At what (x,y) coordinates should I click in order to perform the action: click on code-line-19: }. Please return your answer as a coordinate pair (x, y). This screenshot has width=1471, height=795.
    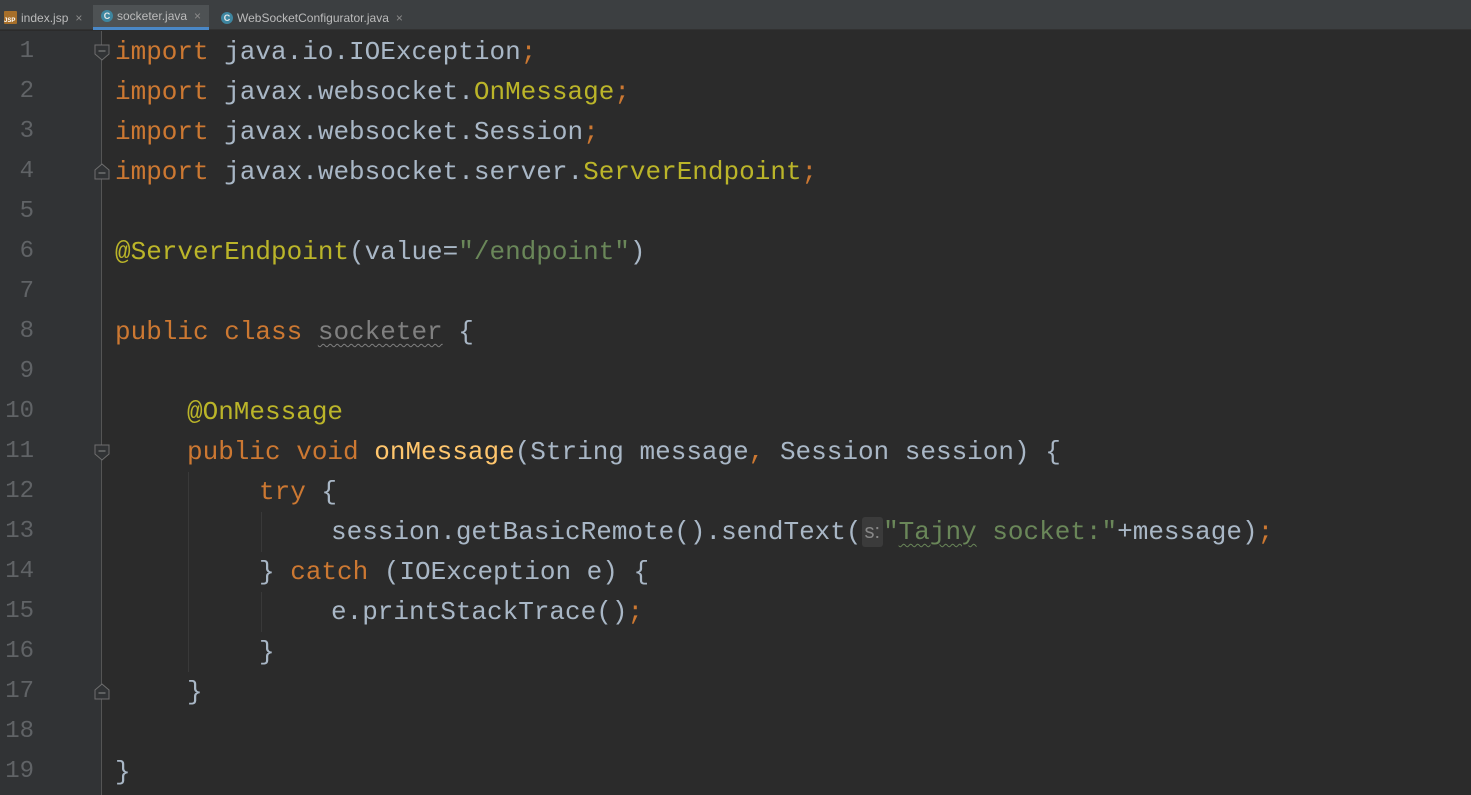
    Looking at the image, I should click on (123, 772).